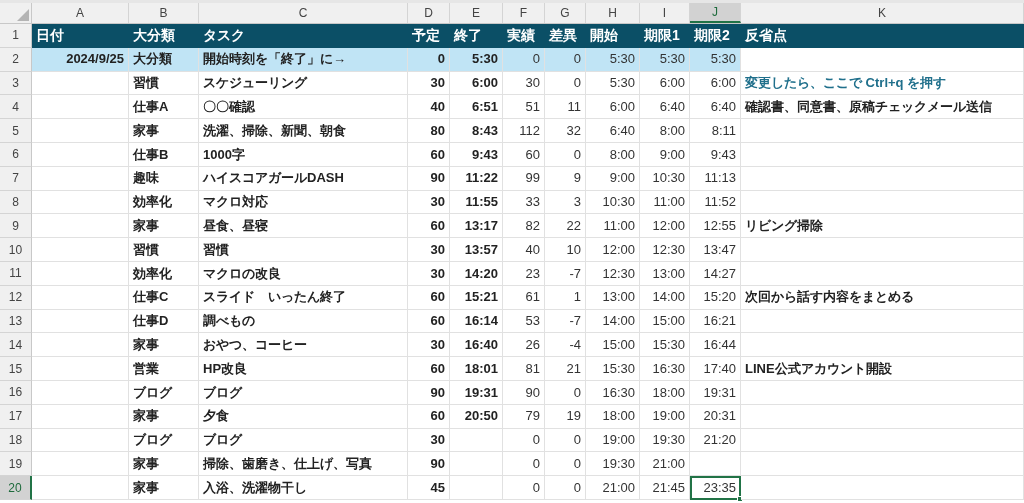 This screenshot has width=1024, height=503. I want to click on table-cell: スライド いったん終了, so click(303, 297).